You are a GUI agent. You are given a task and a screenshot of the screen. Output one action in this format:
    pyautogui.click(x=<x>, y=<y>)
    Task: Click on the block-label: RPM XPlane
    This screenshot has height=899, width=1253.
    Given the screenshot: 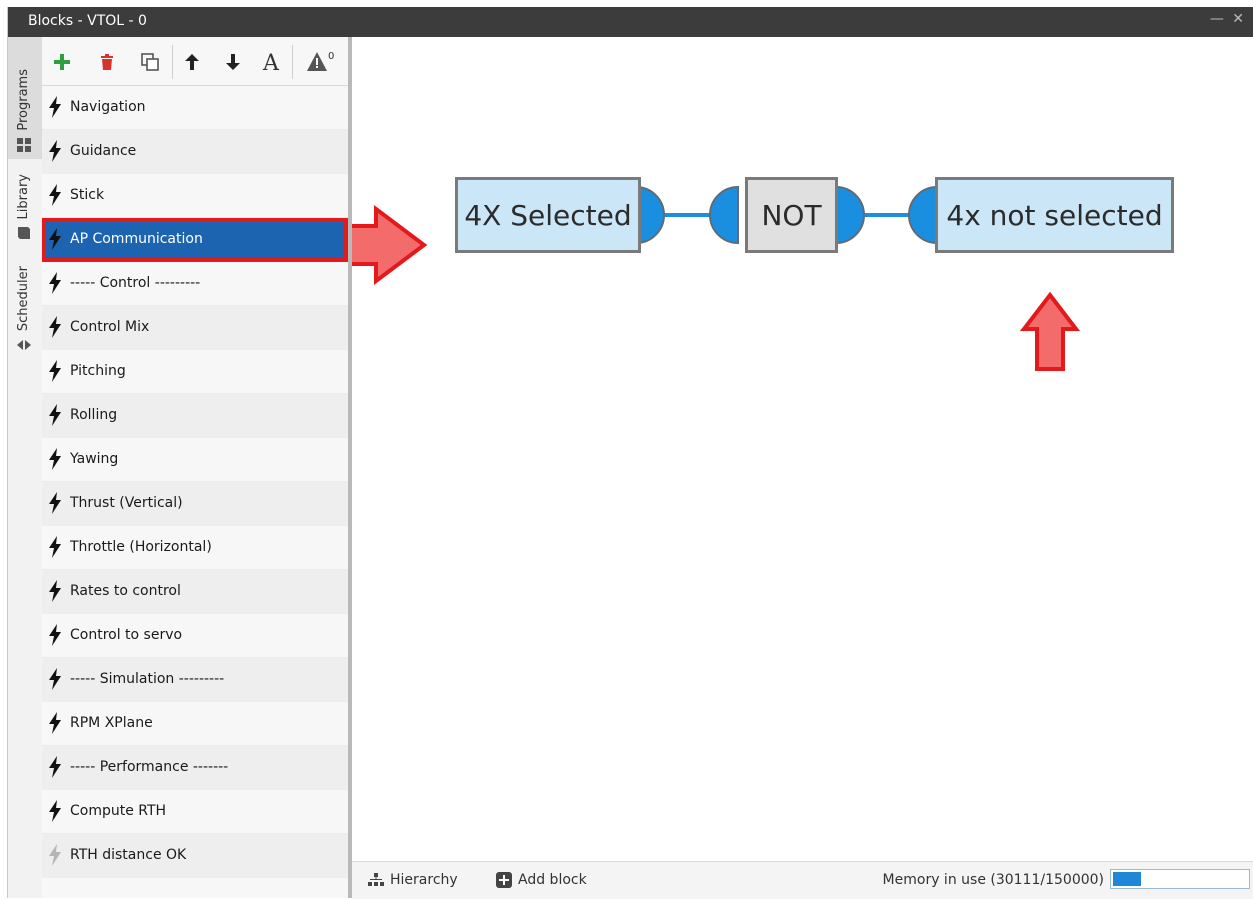 What is the action you would take?
    pyautogui.click(x=111, y=723)
    